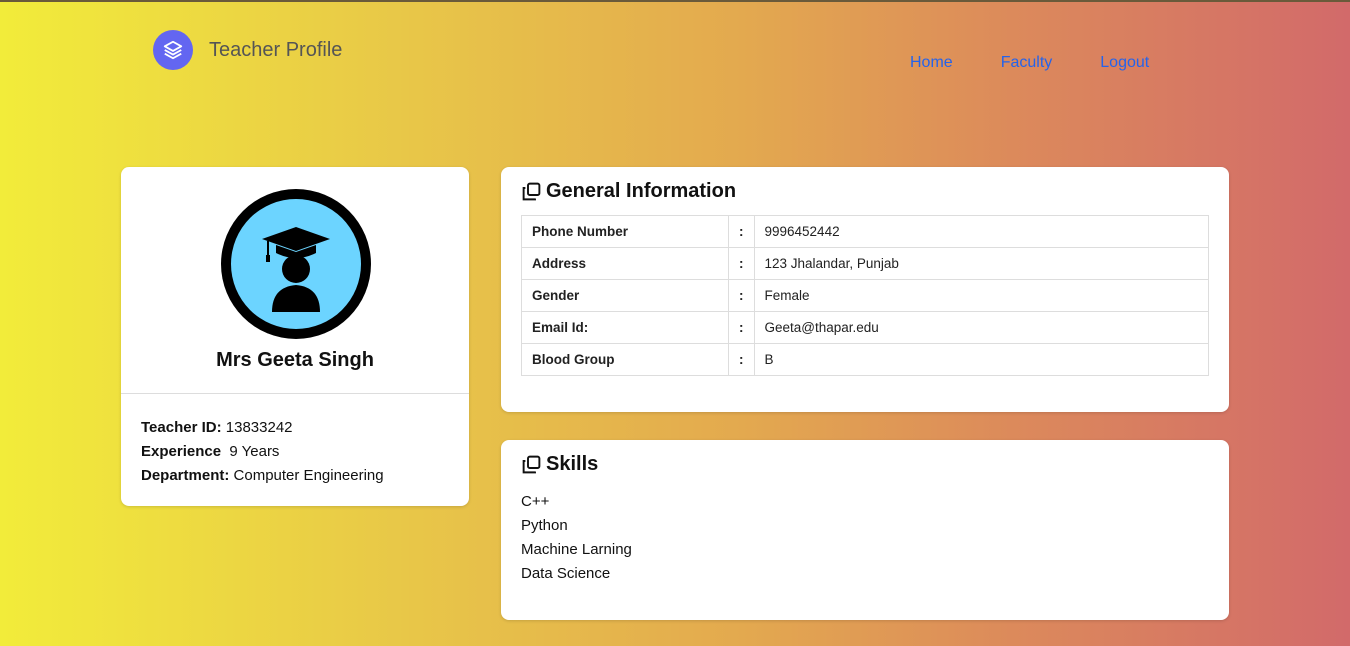 This screenshot has height=646, width=1350. I want to click on email-value: Geeta@thapar.edu, so click(981, 327).